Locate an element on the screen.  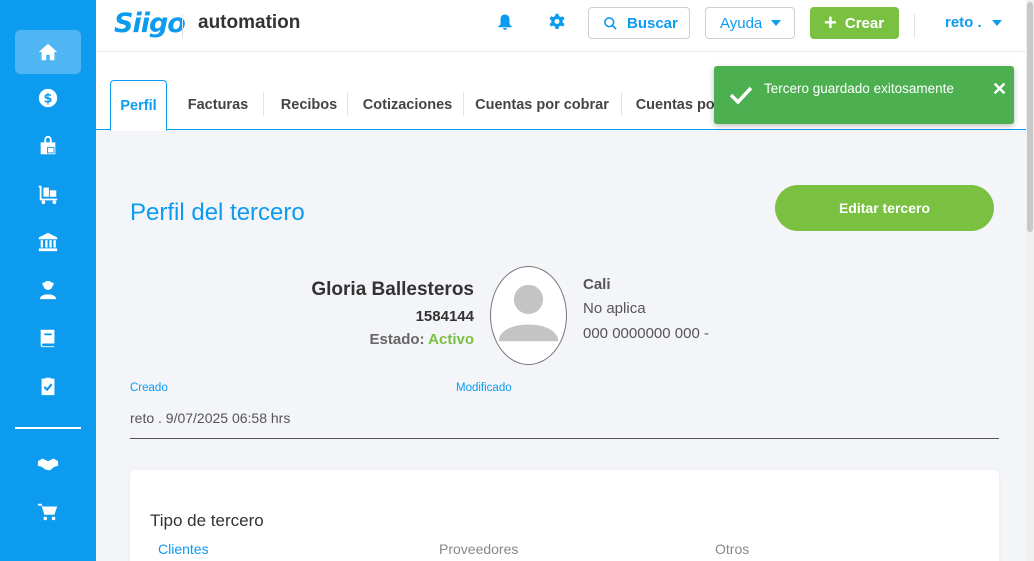
sidebar-item-books is located at coordinates (48, 338).